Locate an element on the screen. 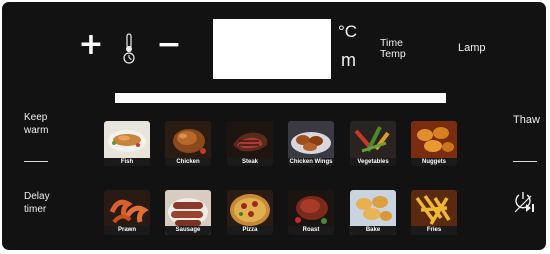 The height and width of the screenshot is (254, 550). keep-warm-label-line1: Keep is located at coordinates (36, 117).